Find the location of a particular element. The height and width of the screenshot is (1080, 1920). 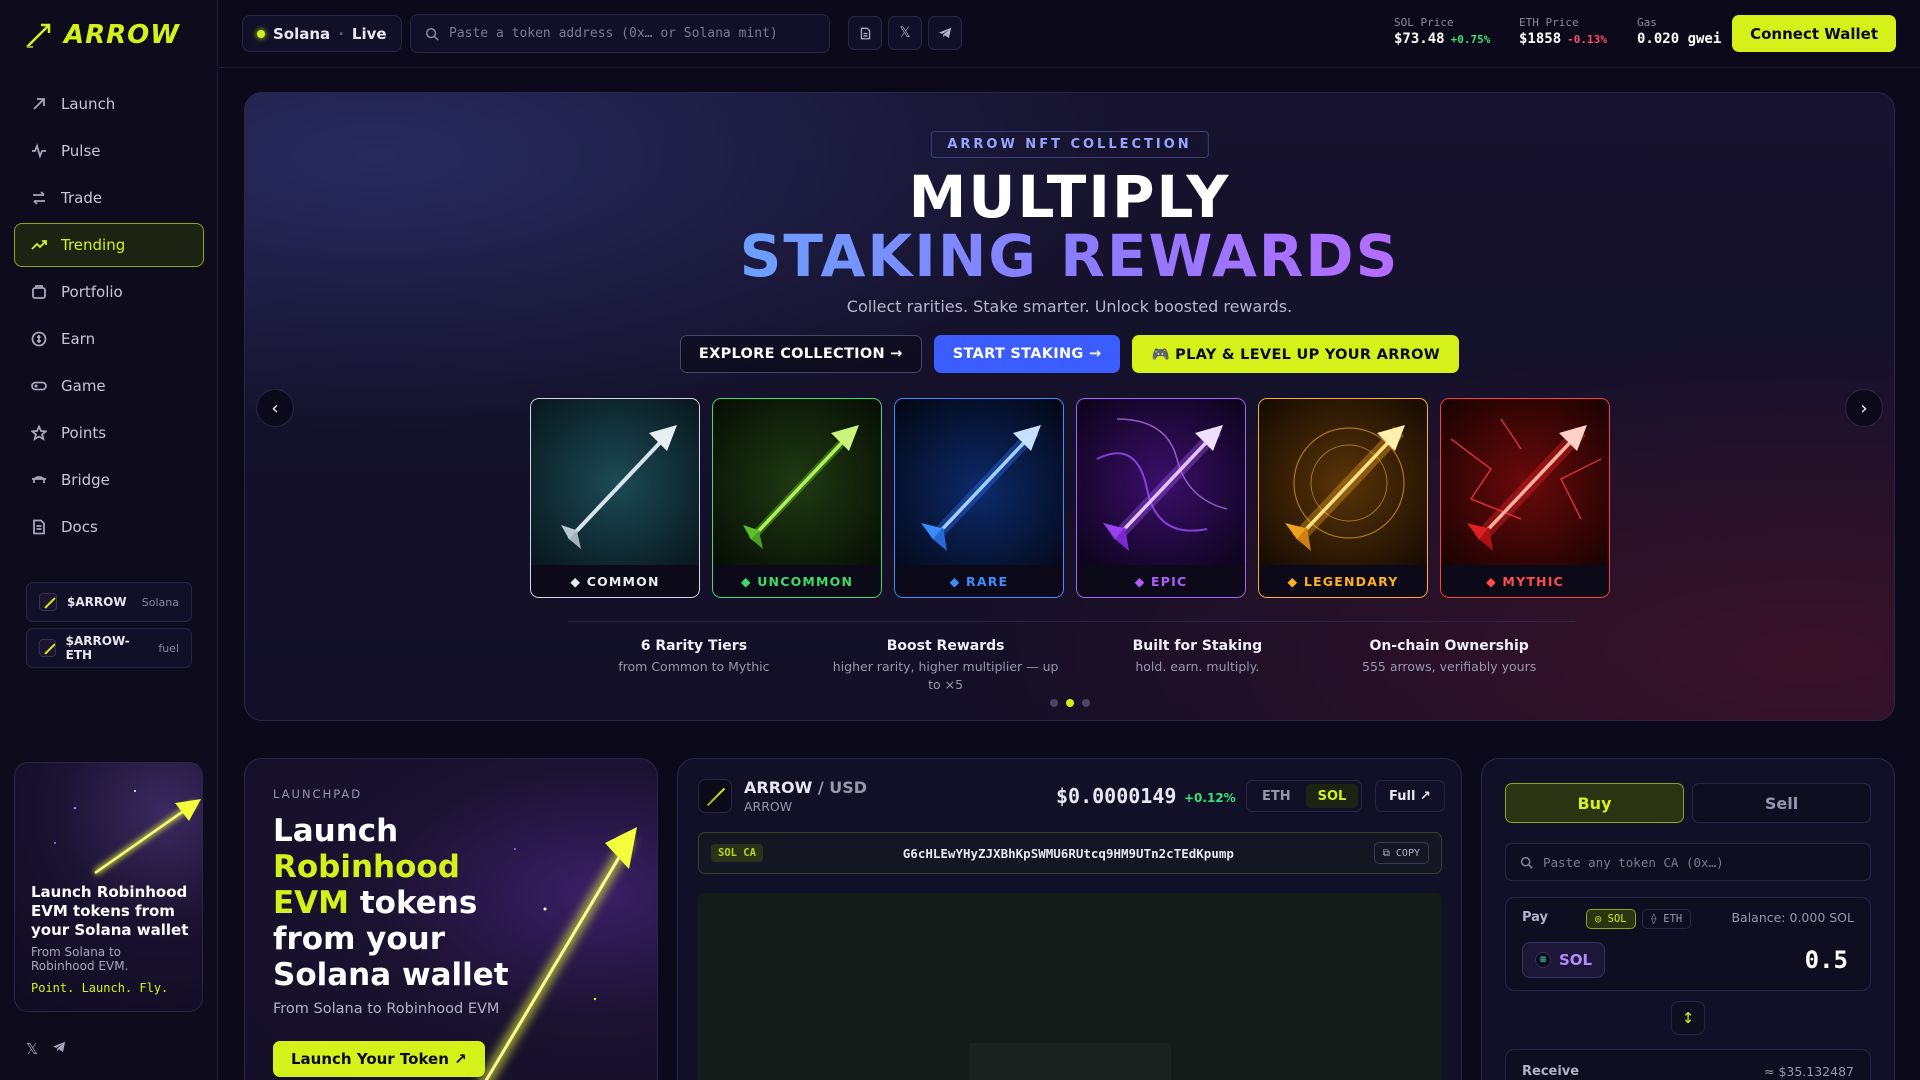

tab-sell: Sell is located at coordinates (1781, 803).